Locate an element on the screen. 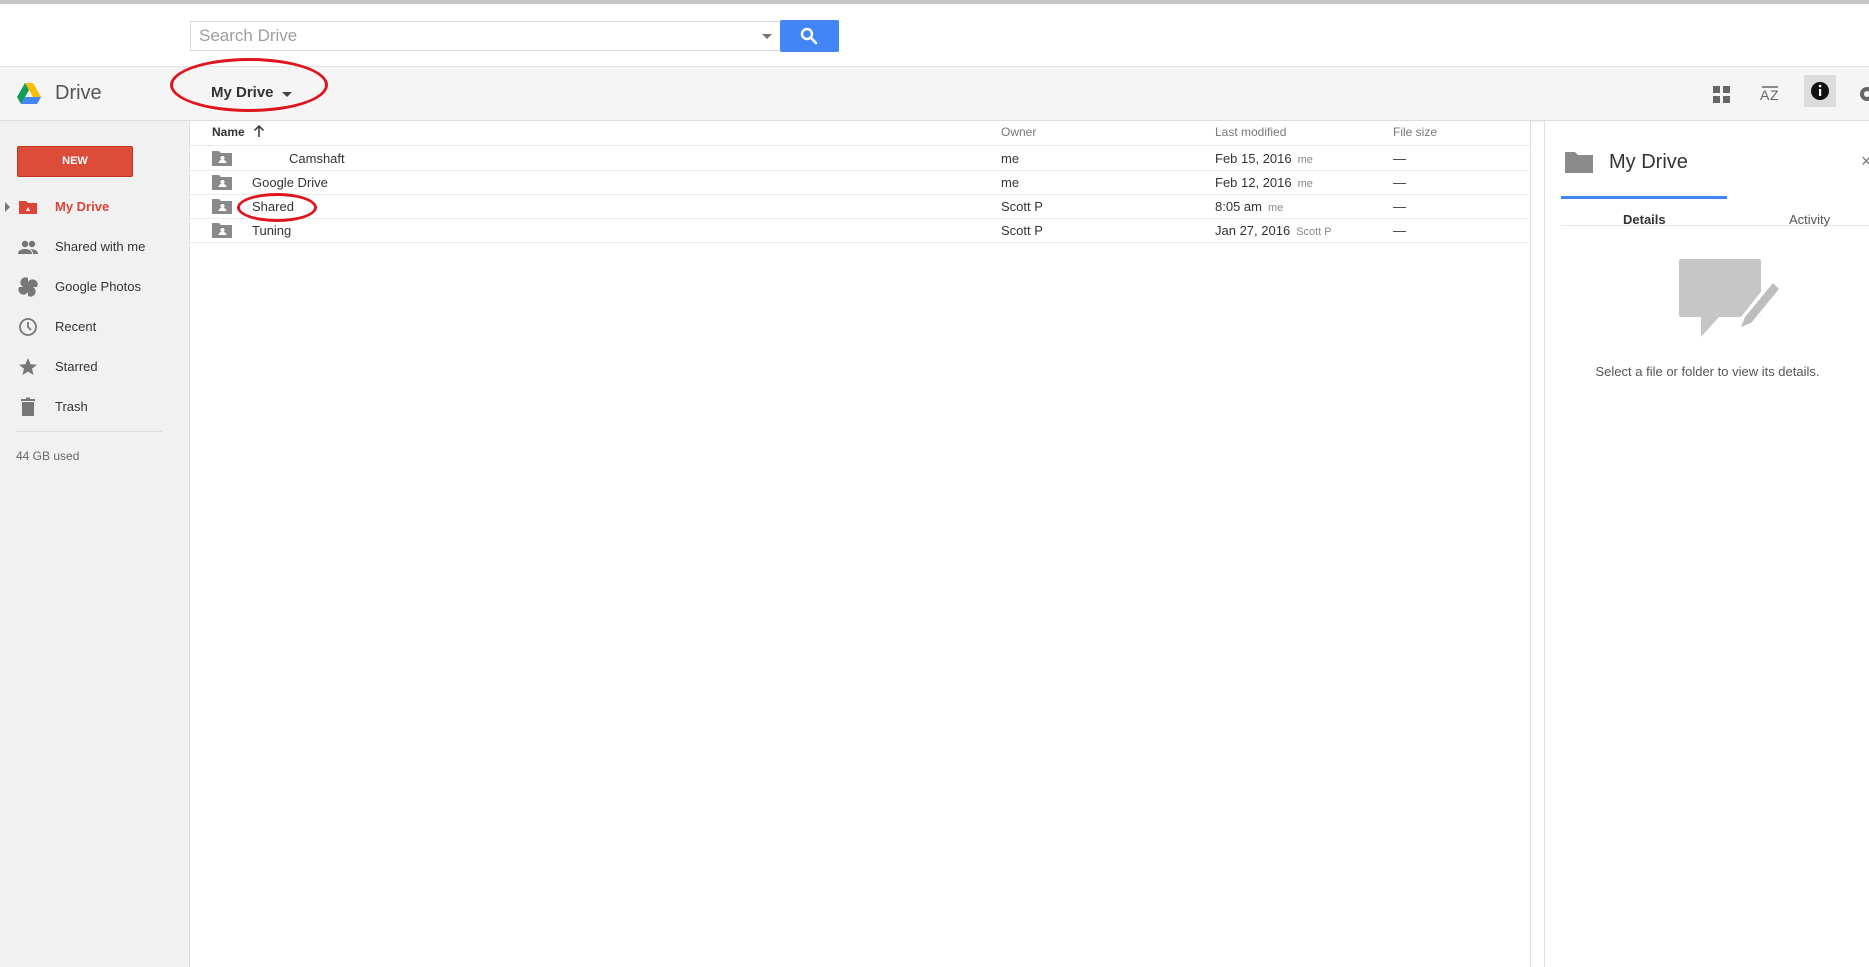  file-name: Tuning is located at coordinates (272, 230).